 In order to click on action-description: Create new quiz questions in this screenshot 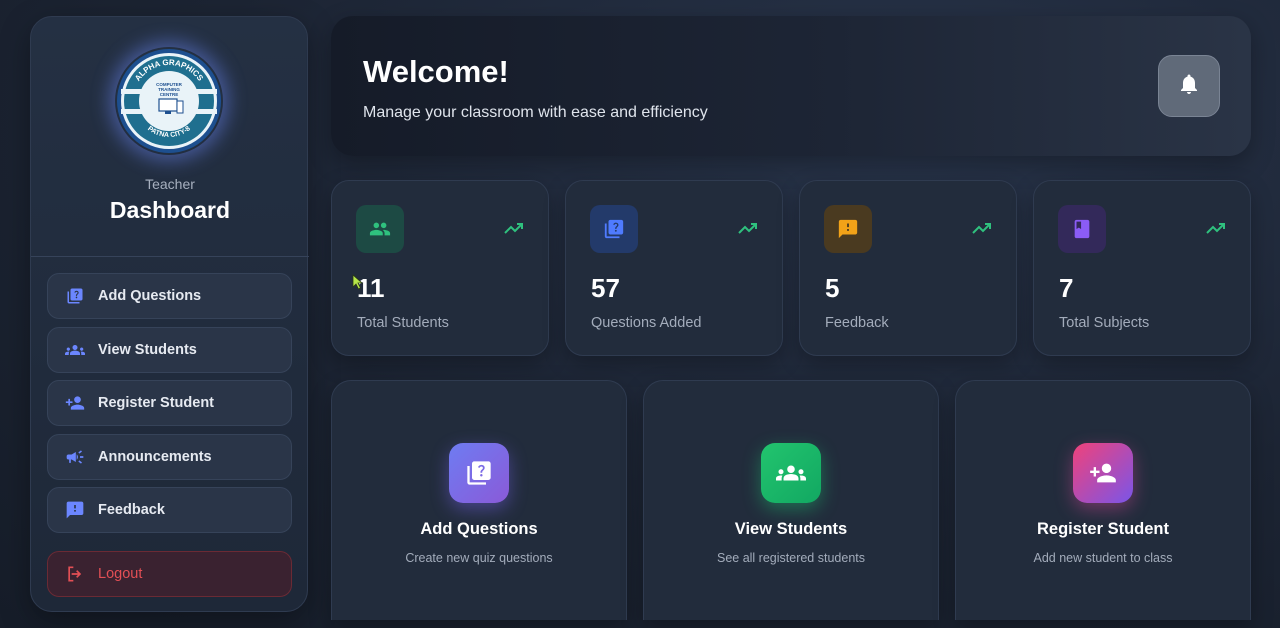, I will do `click(479, 558)`.